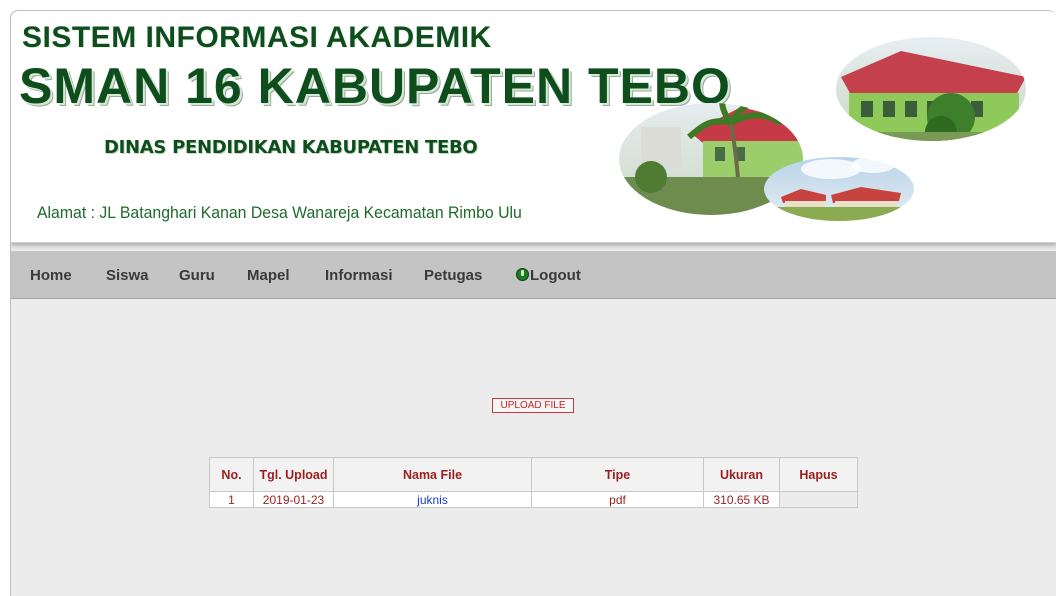 The image size is (1056, 596). I want to click on table-row: 1 2019-01-23 juknis pdf 310.65 KB, so click(533, 499).